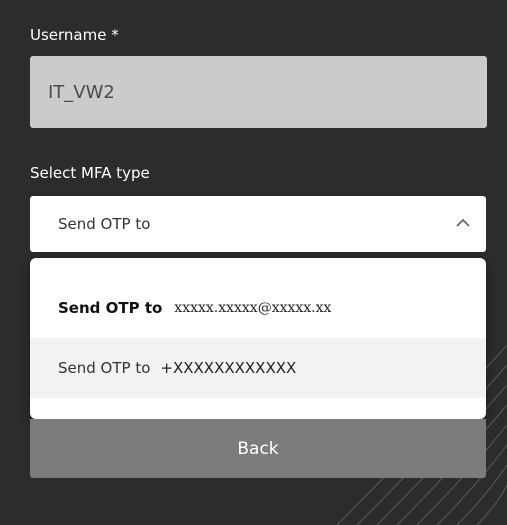 The image size is (507, 525). Describe the element at coordinates (74, 35) in the screenshot. I see `username-label: Username *` at that location.